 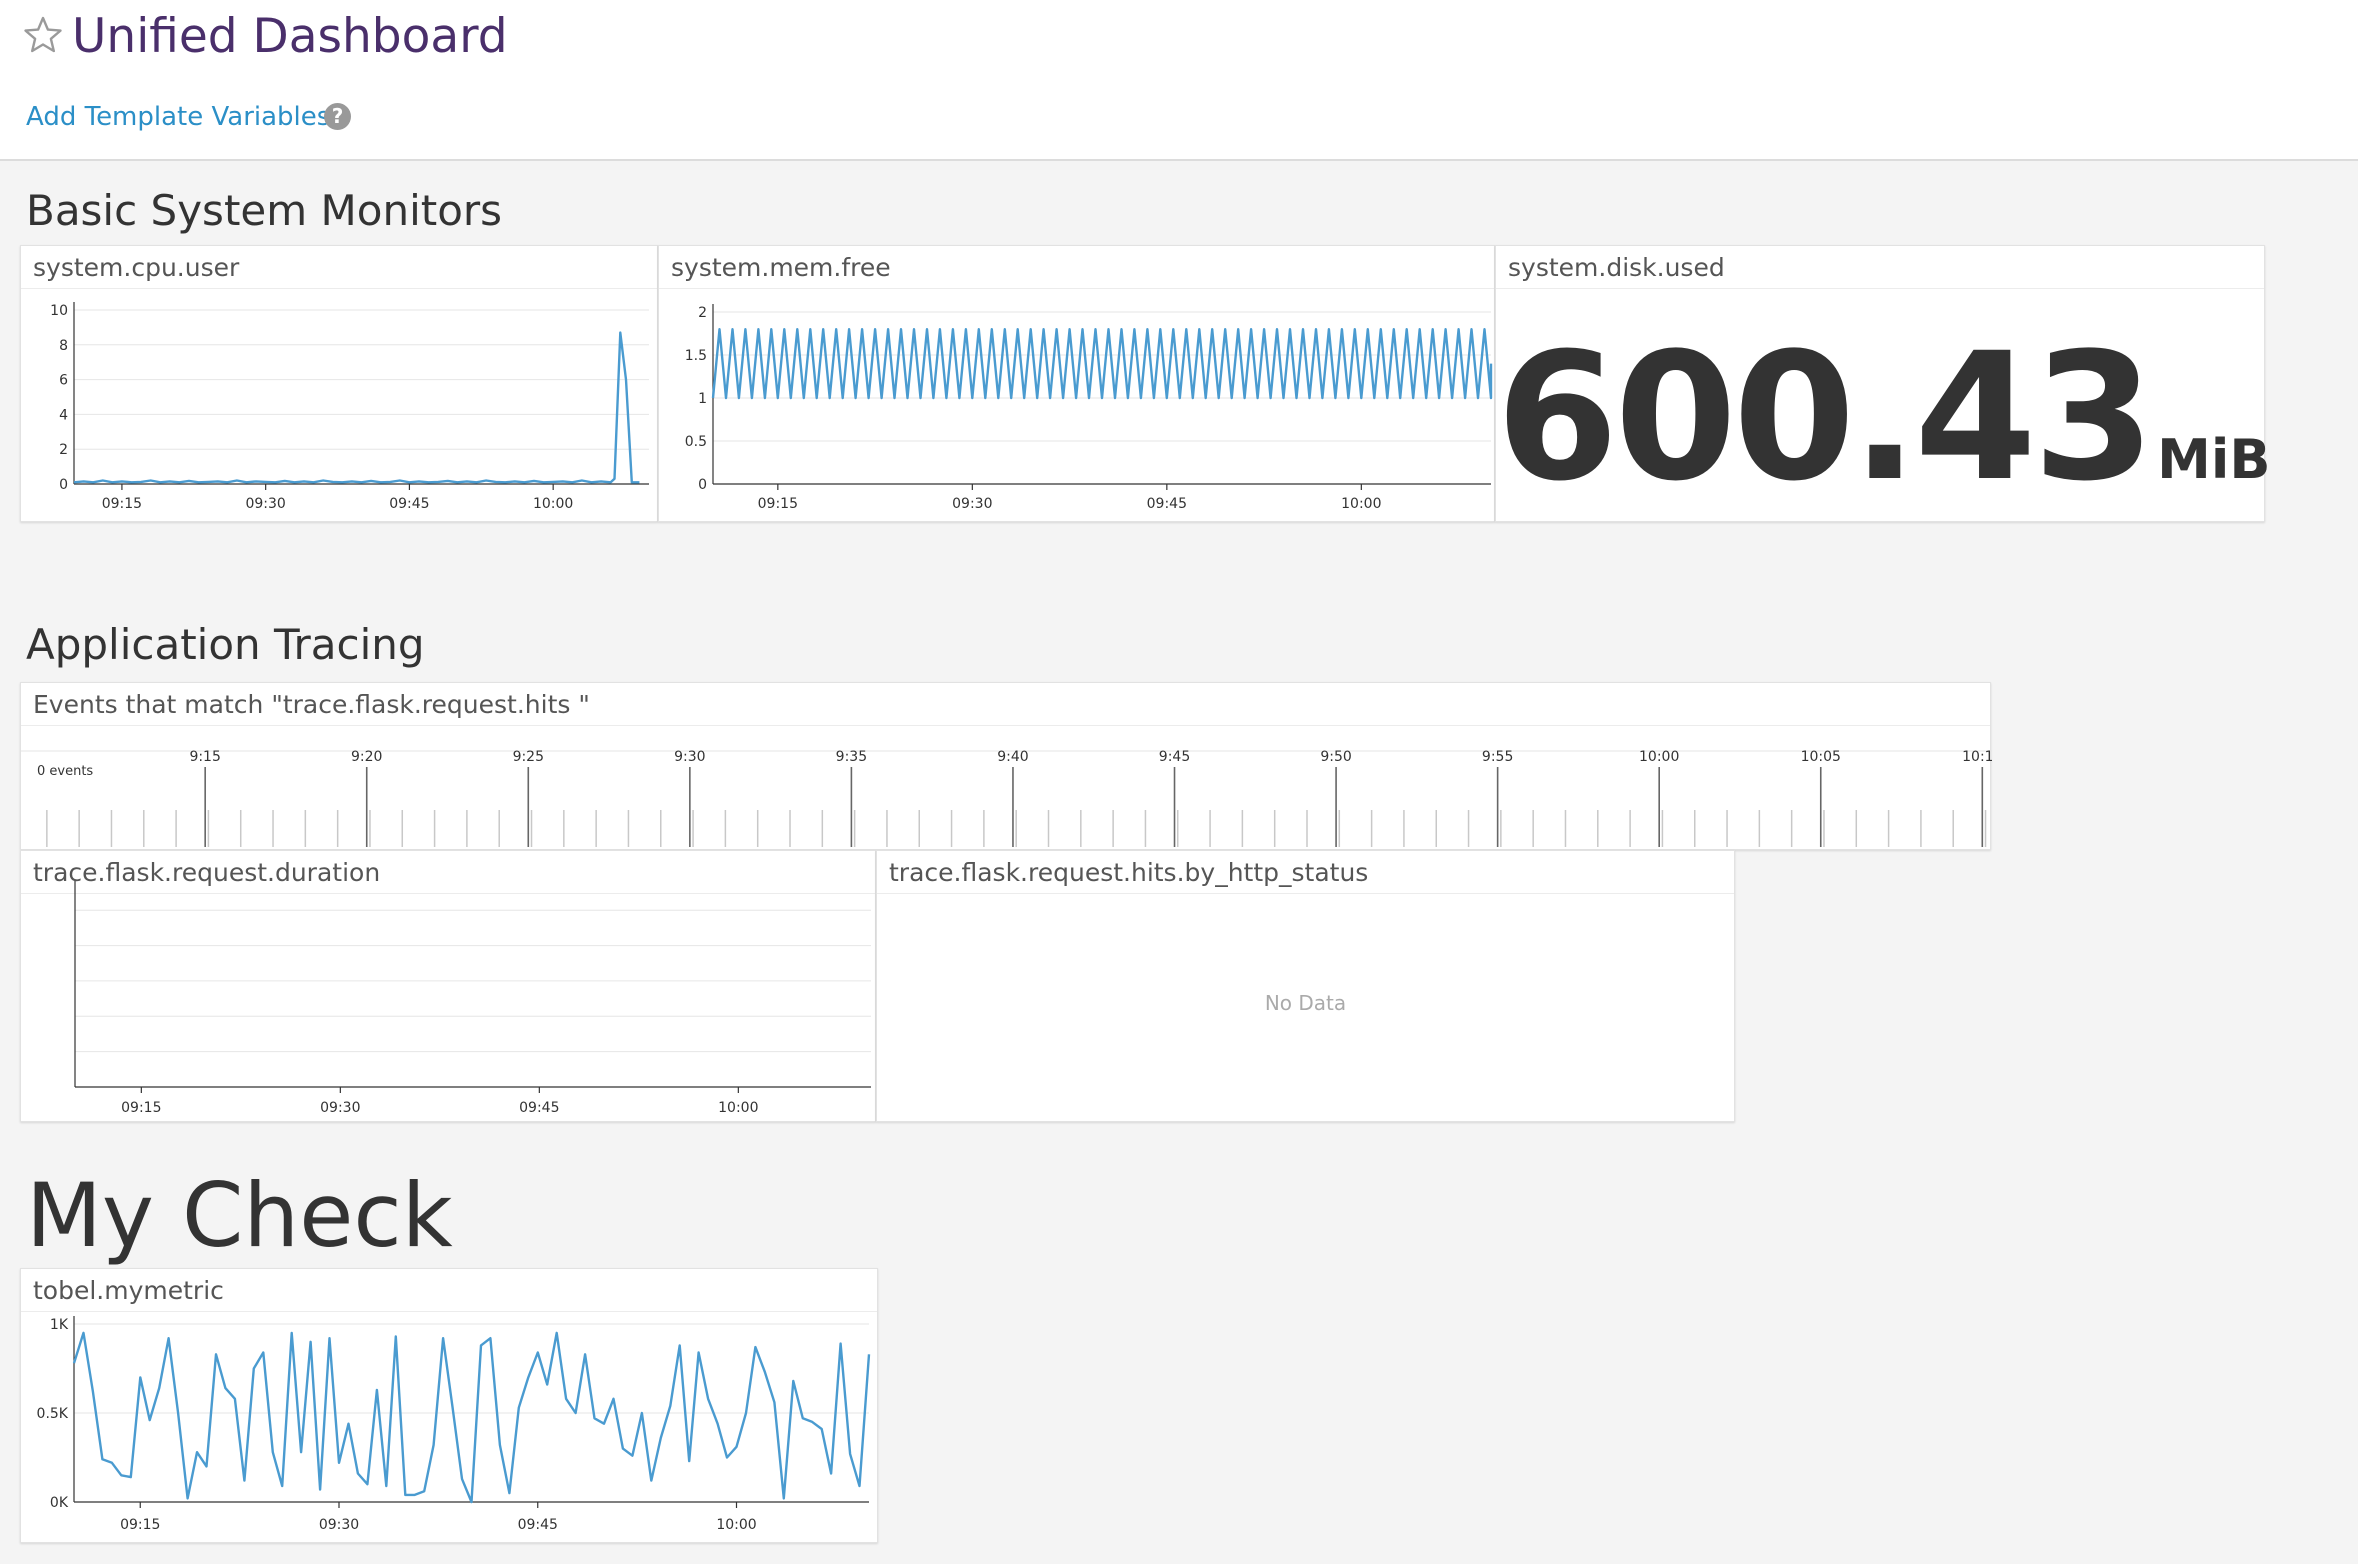 I want to click on event-tick-label: 9:35, so click(x=851, y=757).